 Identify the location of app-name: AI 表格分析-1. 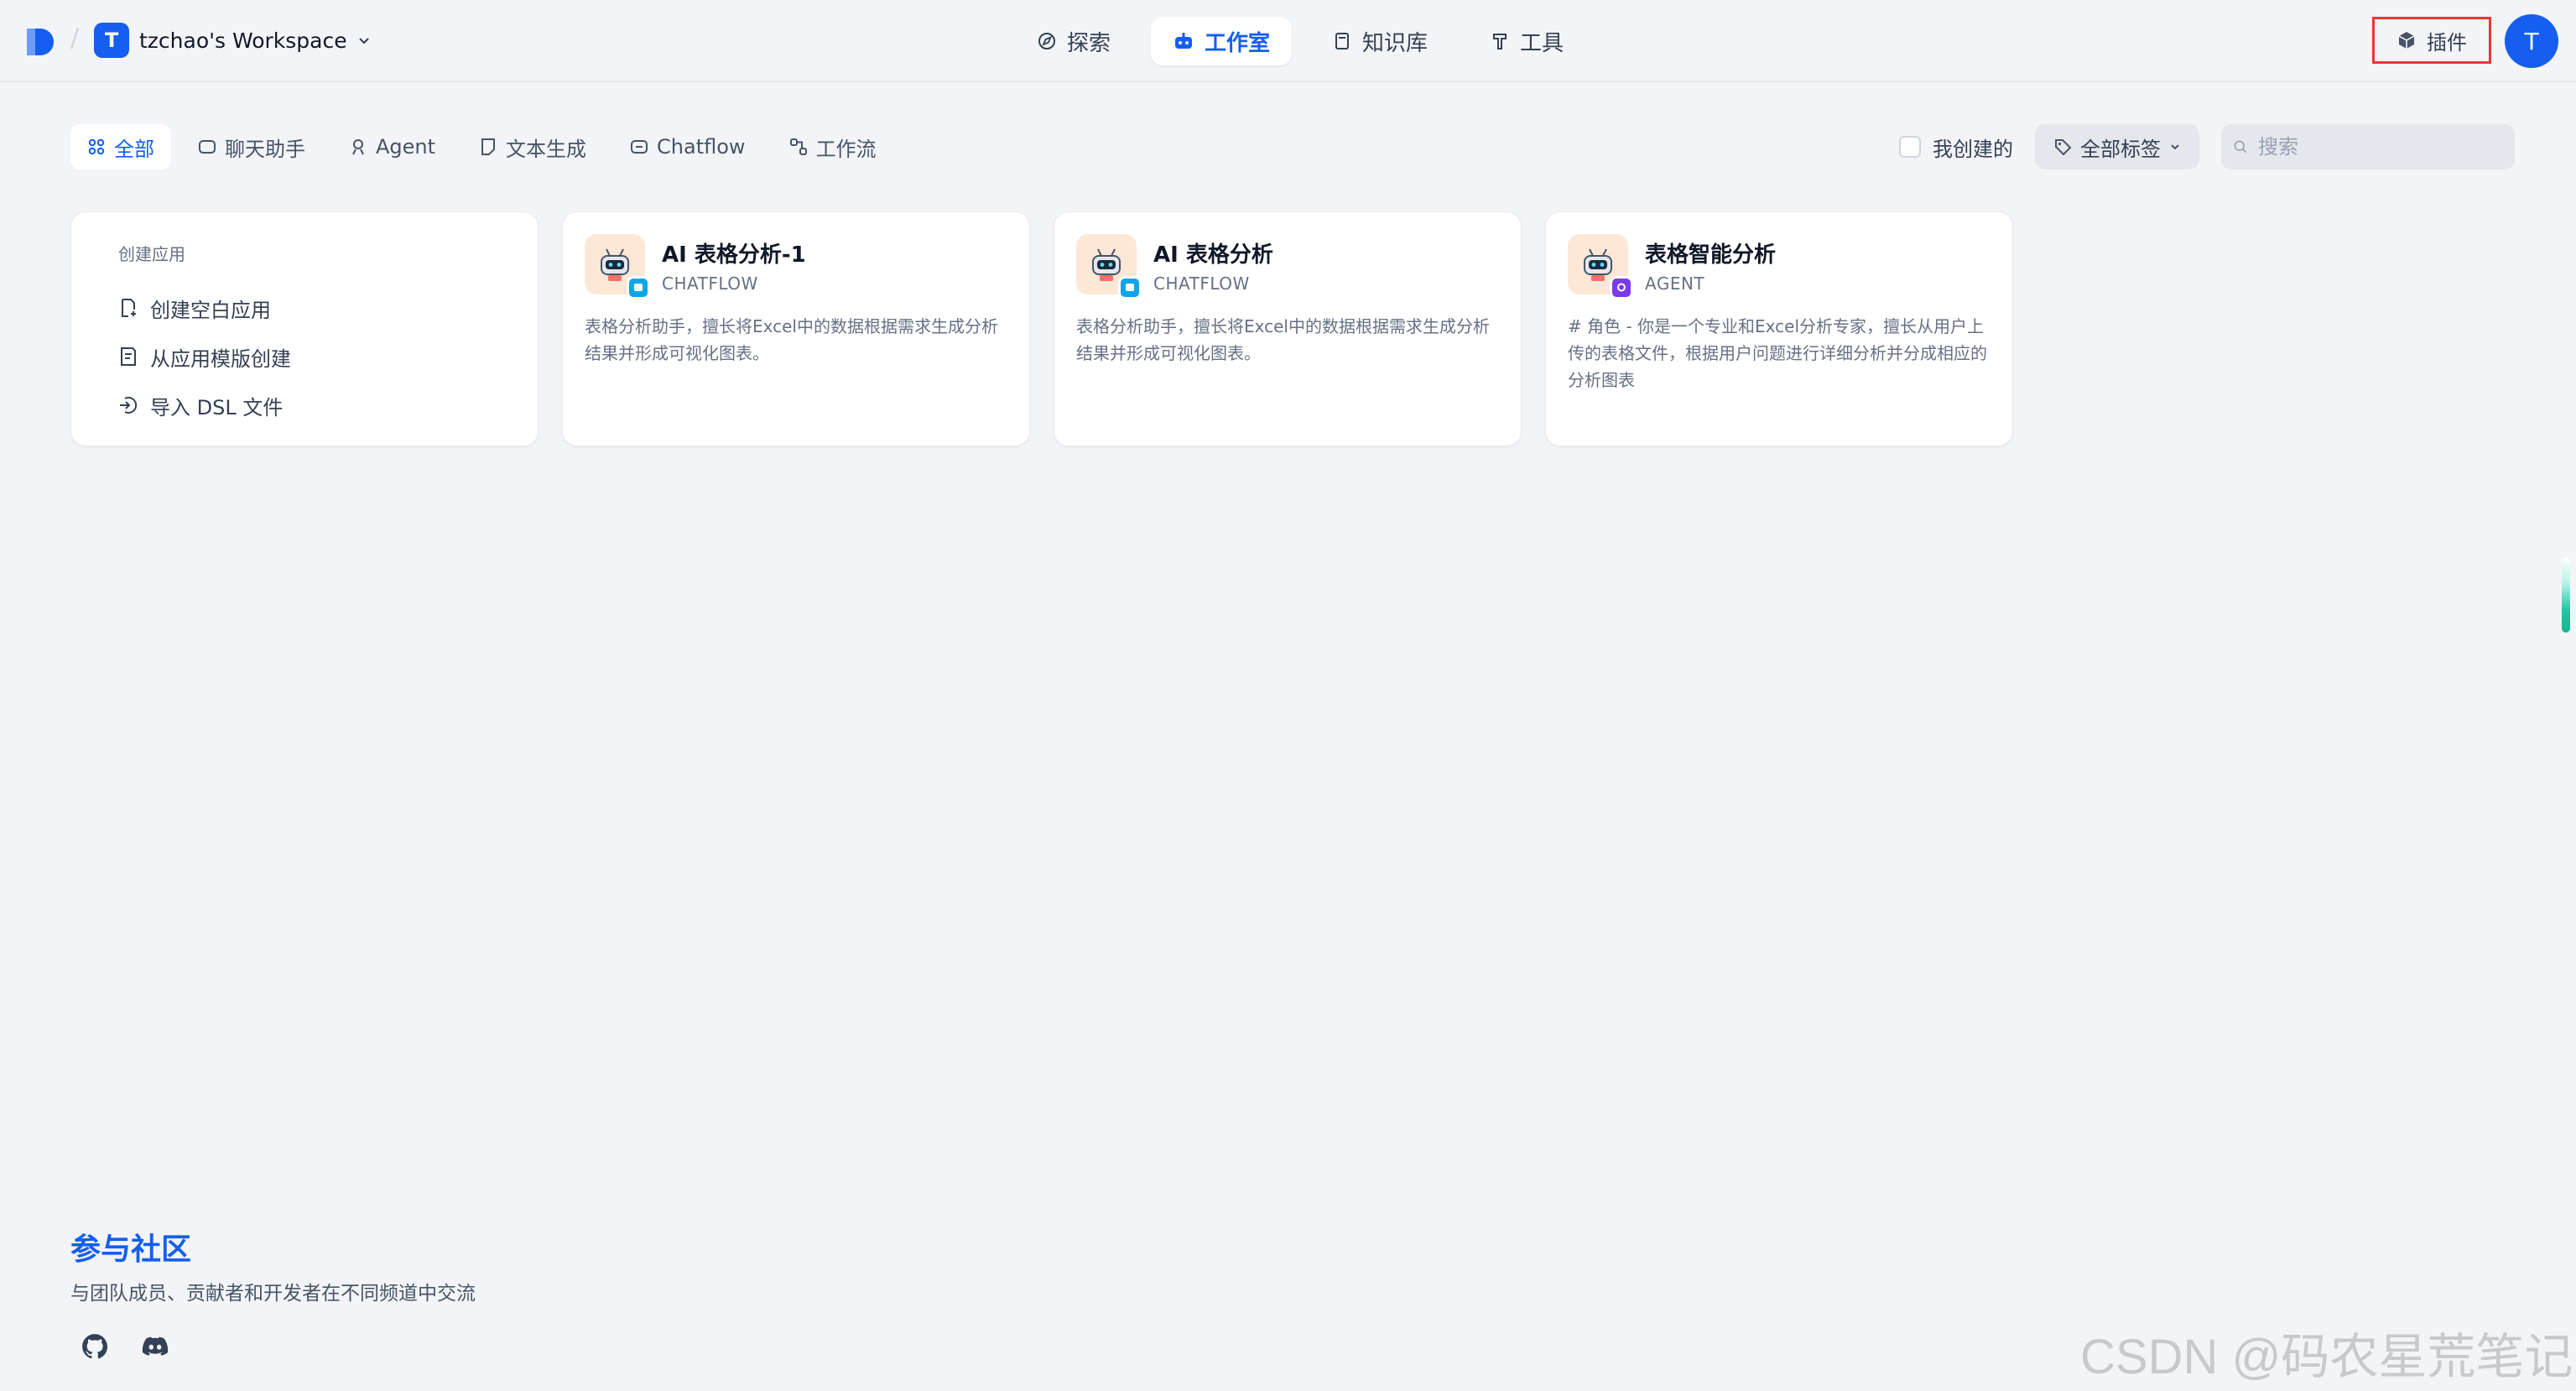
(734, 255).